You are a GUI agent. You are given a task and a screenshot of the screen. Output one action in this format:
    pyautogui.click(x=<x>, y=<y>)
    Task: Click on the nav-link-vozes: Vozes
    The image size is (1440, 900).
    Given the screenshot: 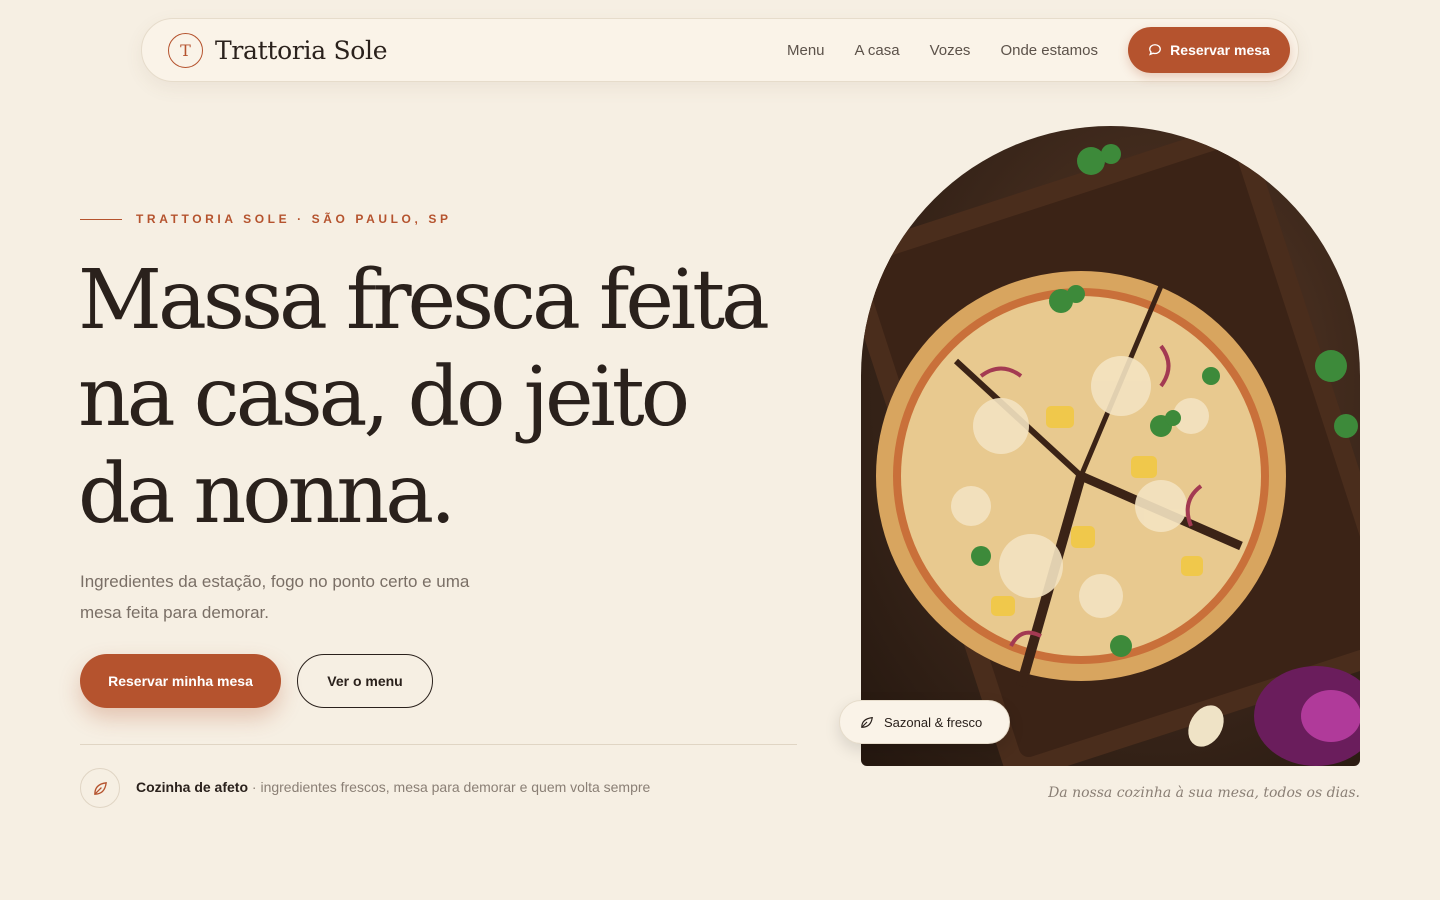 What is the action you would take?
    pyautogui.click(x=950, y=50)
    